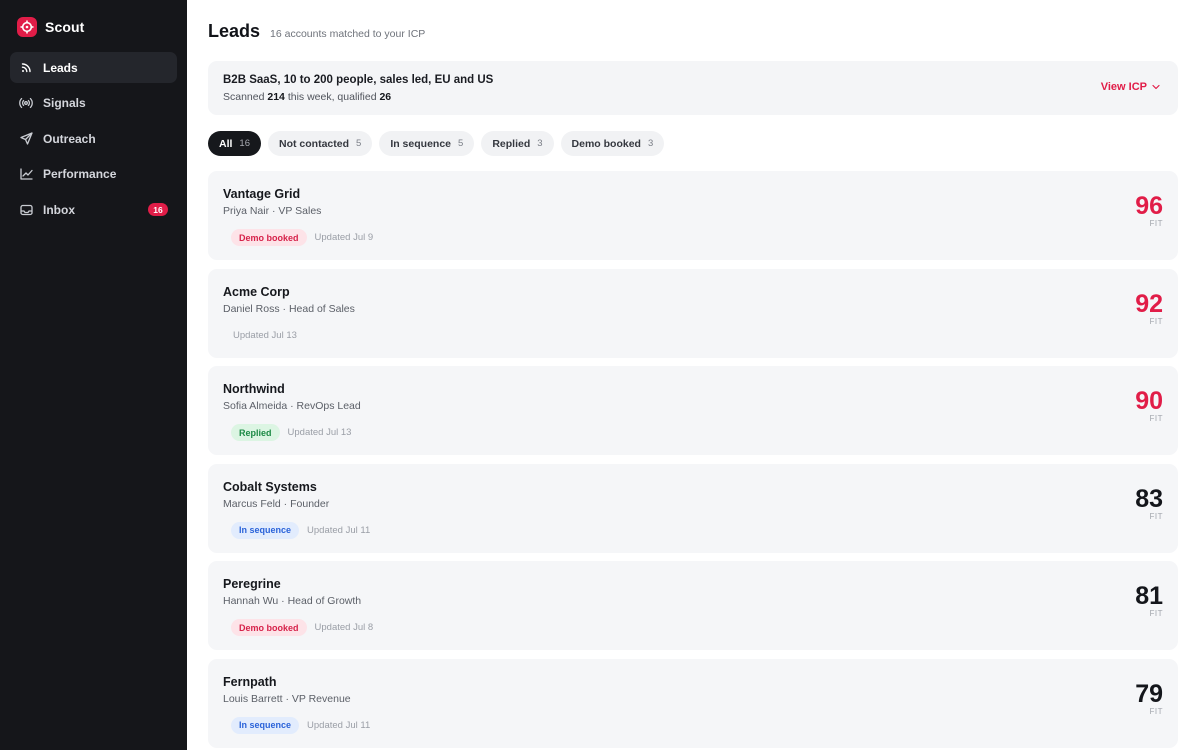  Describe the element at coordinates (1149, 596) in the screenshot. I see `fit-score-value: 81` at that location.